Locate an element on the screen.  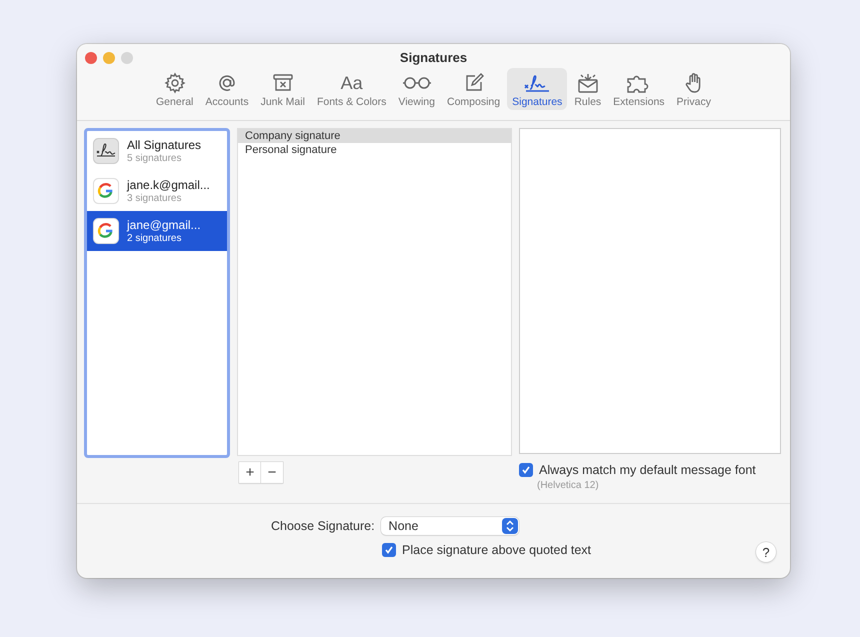
toolbar-tab: Aa Fonts & Colors is located at coordinates (352, 89).